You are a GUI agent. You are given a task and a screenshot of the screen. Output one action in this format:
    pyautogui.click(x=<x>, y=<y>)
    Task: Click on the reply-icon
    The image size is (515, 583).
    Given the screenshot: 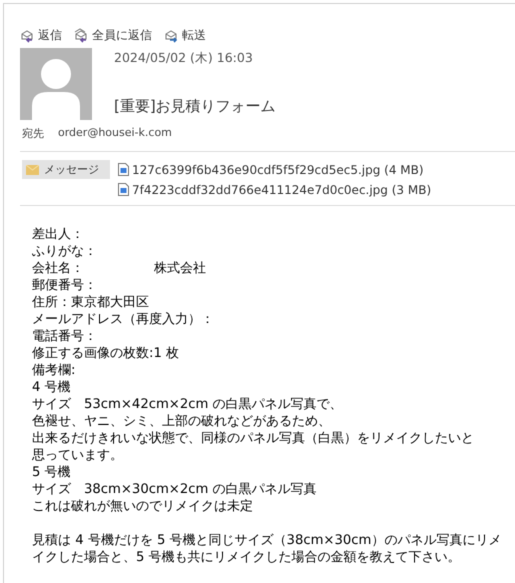 What is the action you would take?
    pyautogui.click(x=27, y=35)
    